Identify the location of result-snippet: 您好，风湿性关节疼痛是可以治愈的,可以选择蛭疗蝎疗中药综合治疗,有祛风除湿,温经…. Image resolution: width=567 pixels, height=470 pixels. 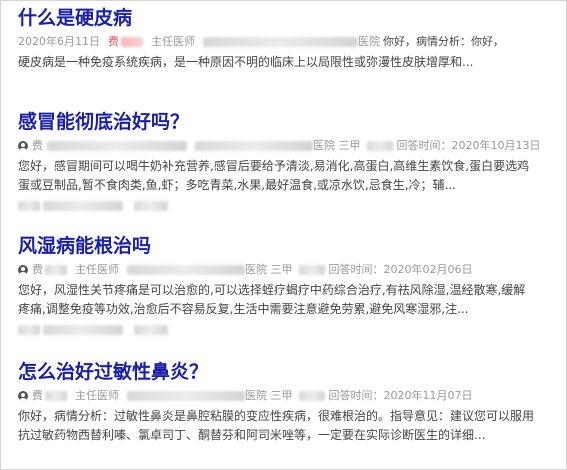
(288, 300).